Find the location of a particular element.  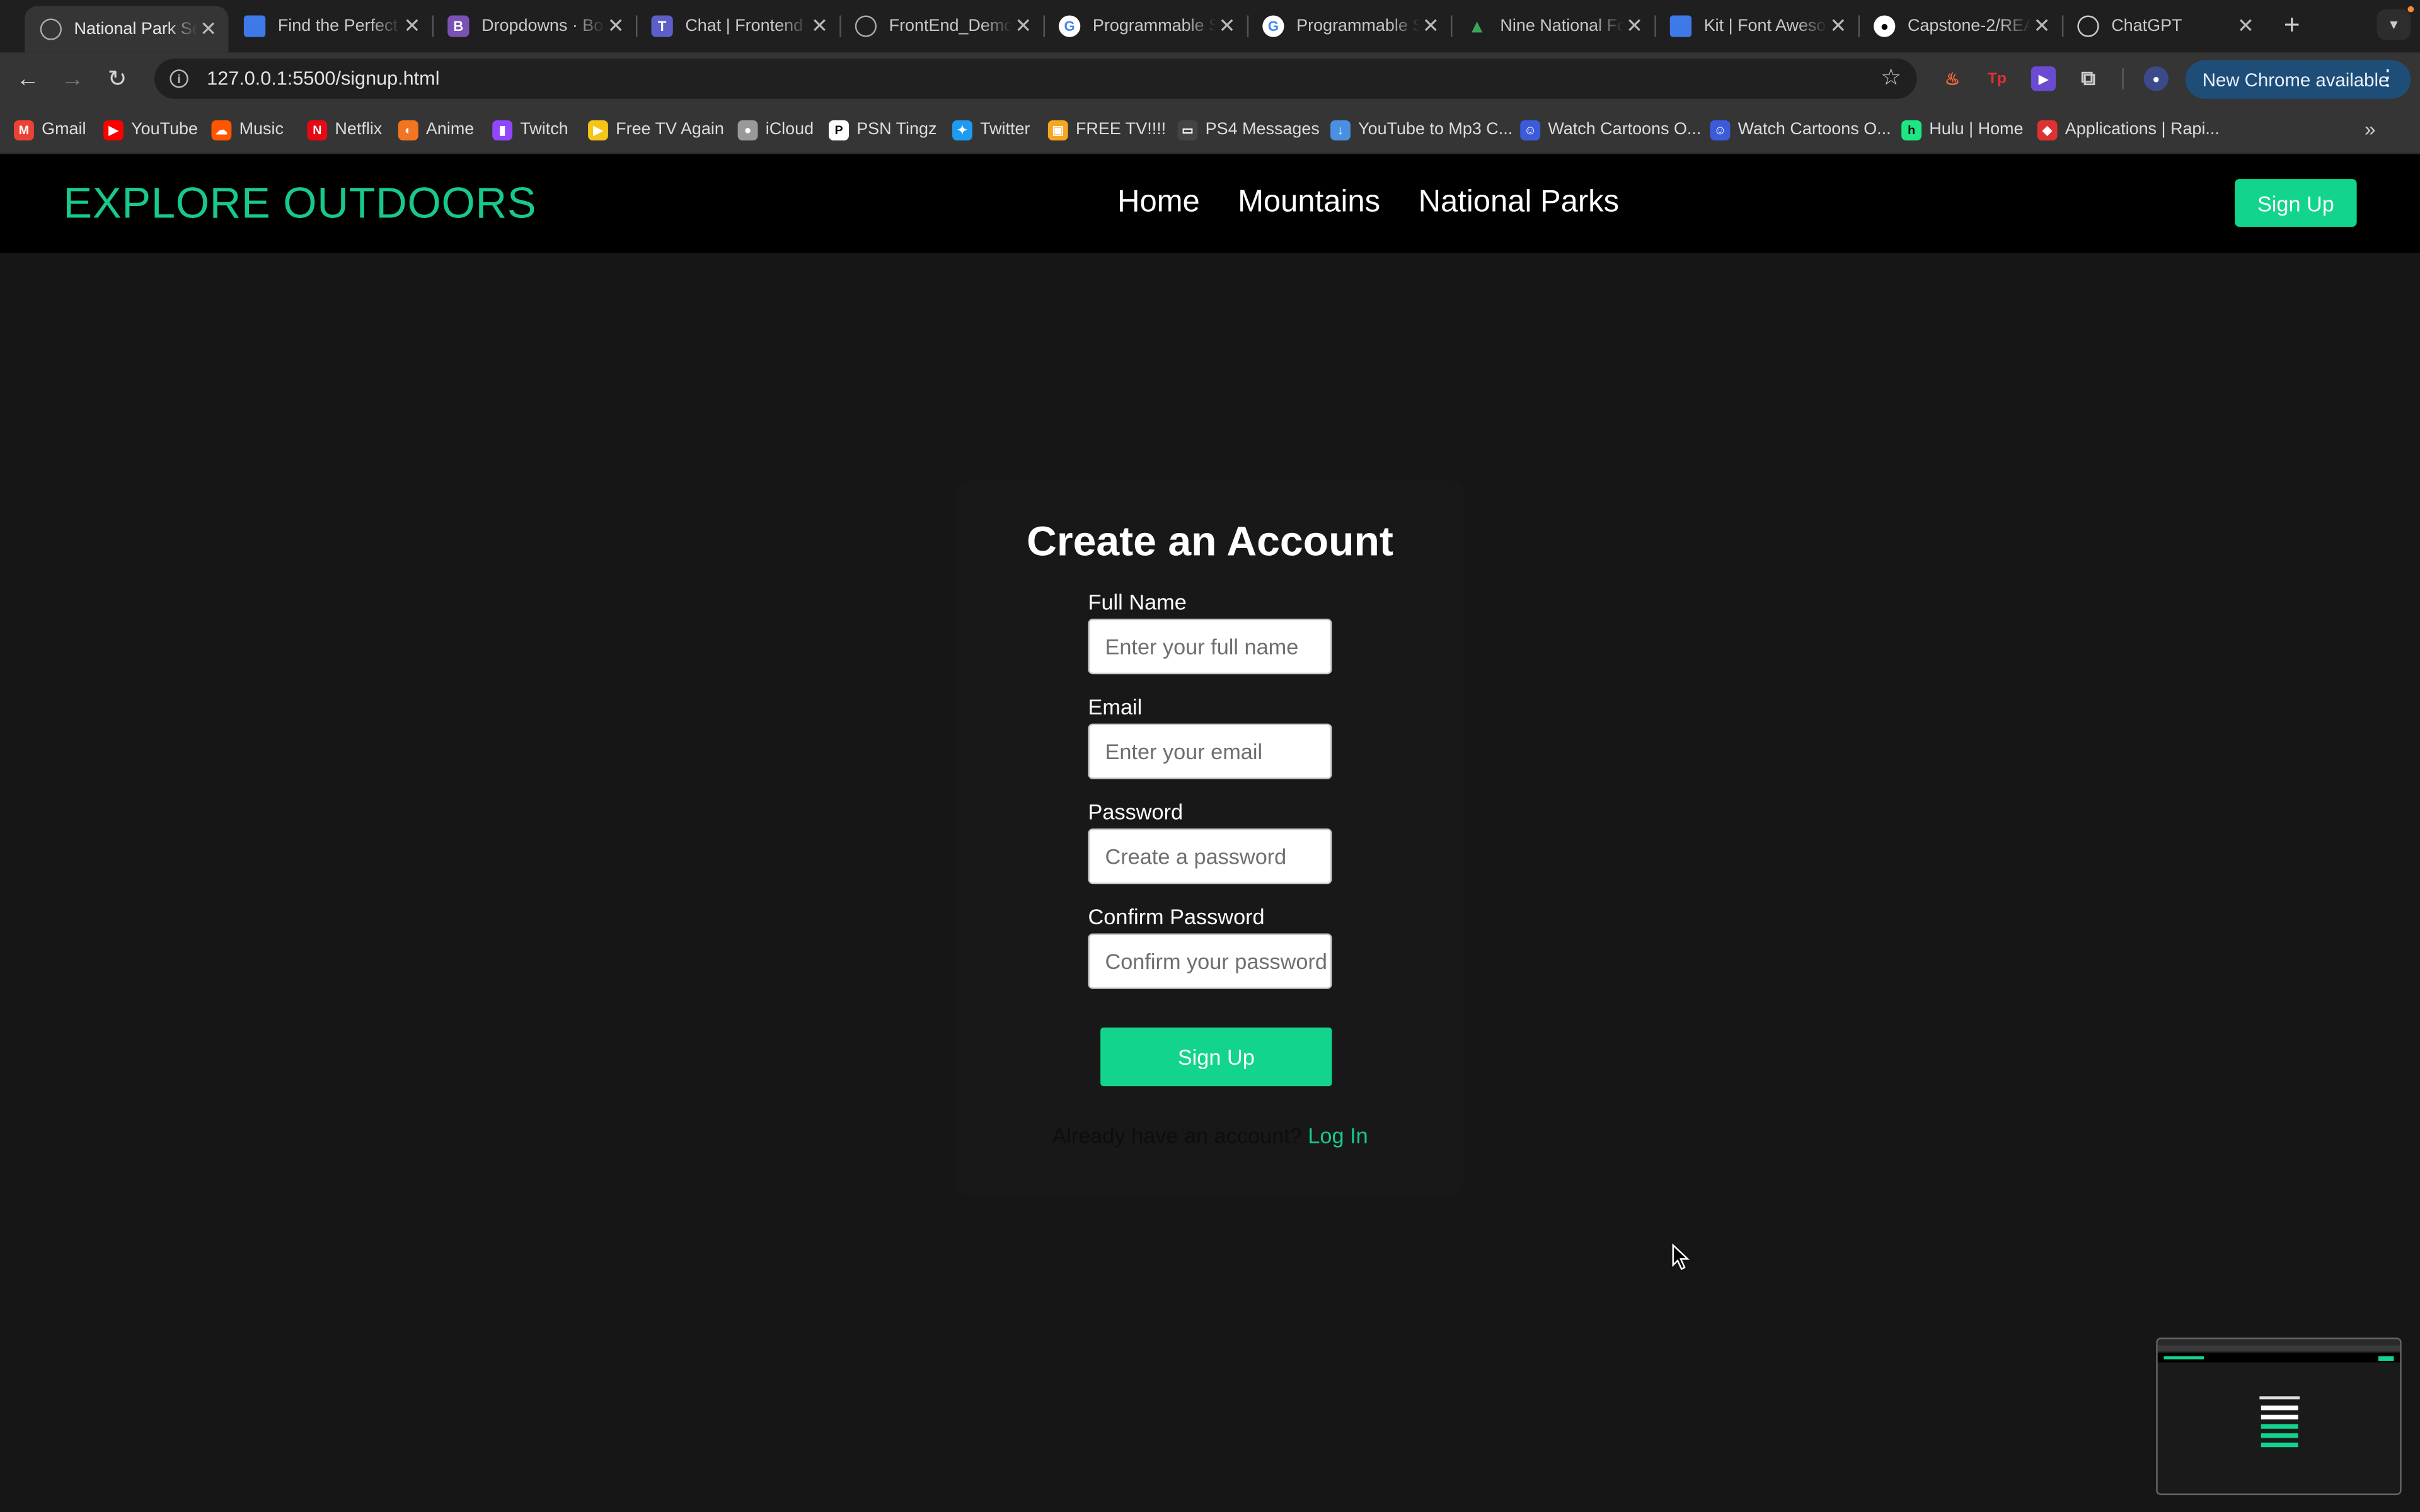

bookmarks-overflow-icon: » is located at coordinates (2370, 128).